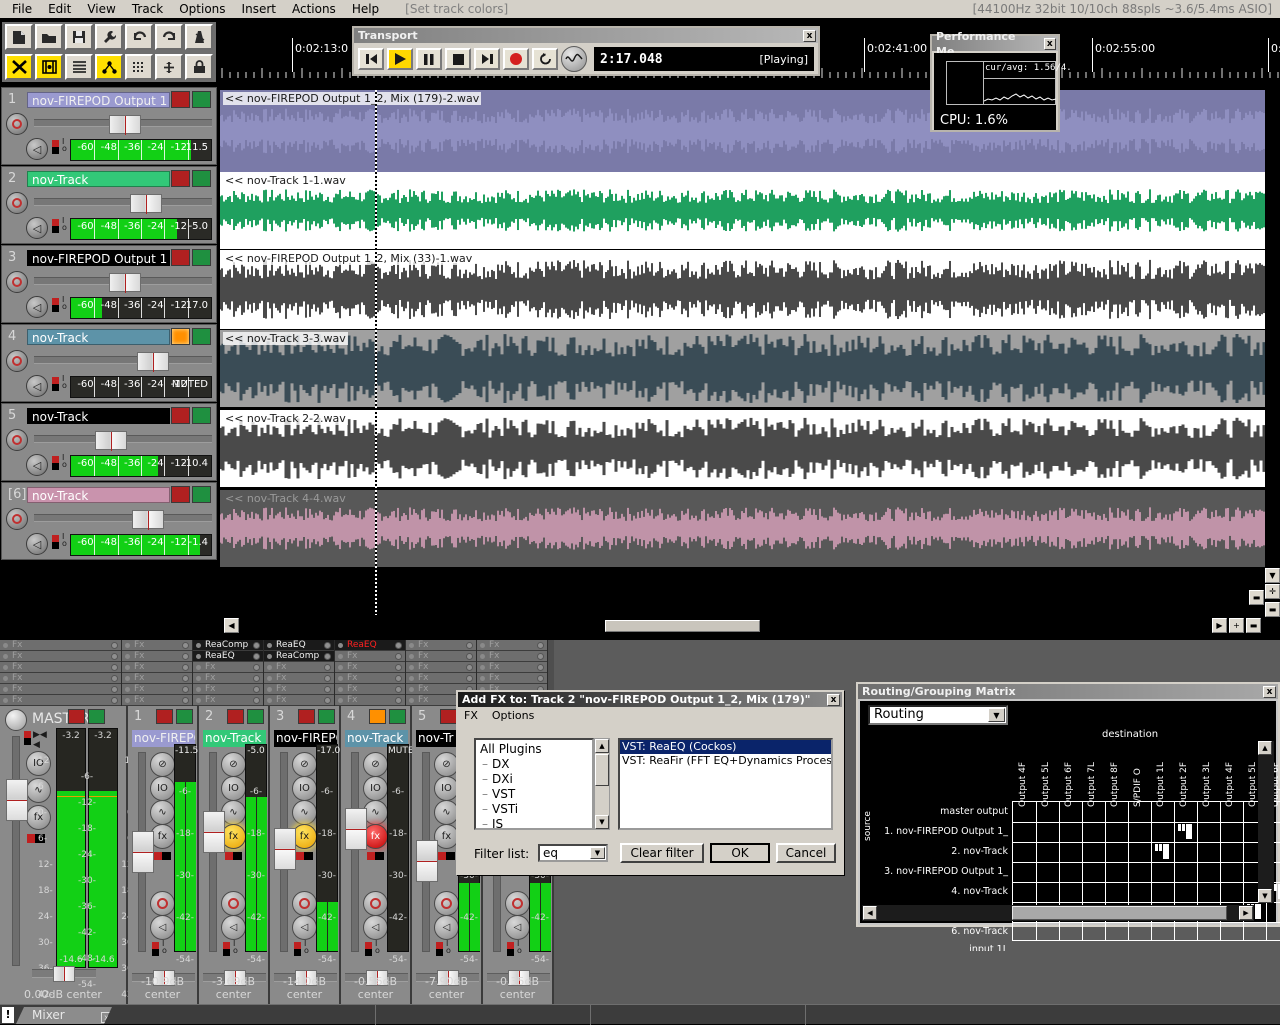 The image size is (1280, 1025). Describe the element at coordinates (1236, 625) in the screenshot. I see `zoom-in-icon: +` at that location.